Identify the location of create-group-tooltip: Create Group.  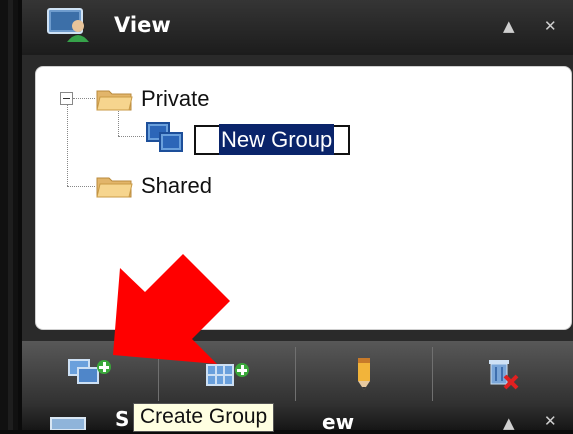
(204, 417).